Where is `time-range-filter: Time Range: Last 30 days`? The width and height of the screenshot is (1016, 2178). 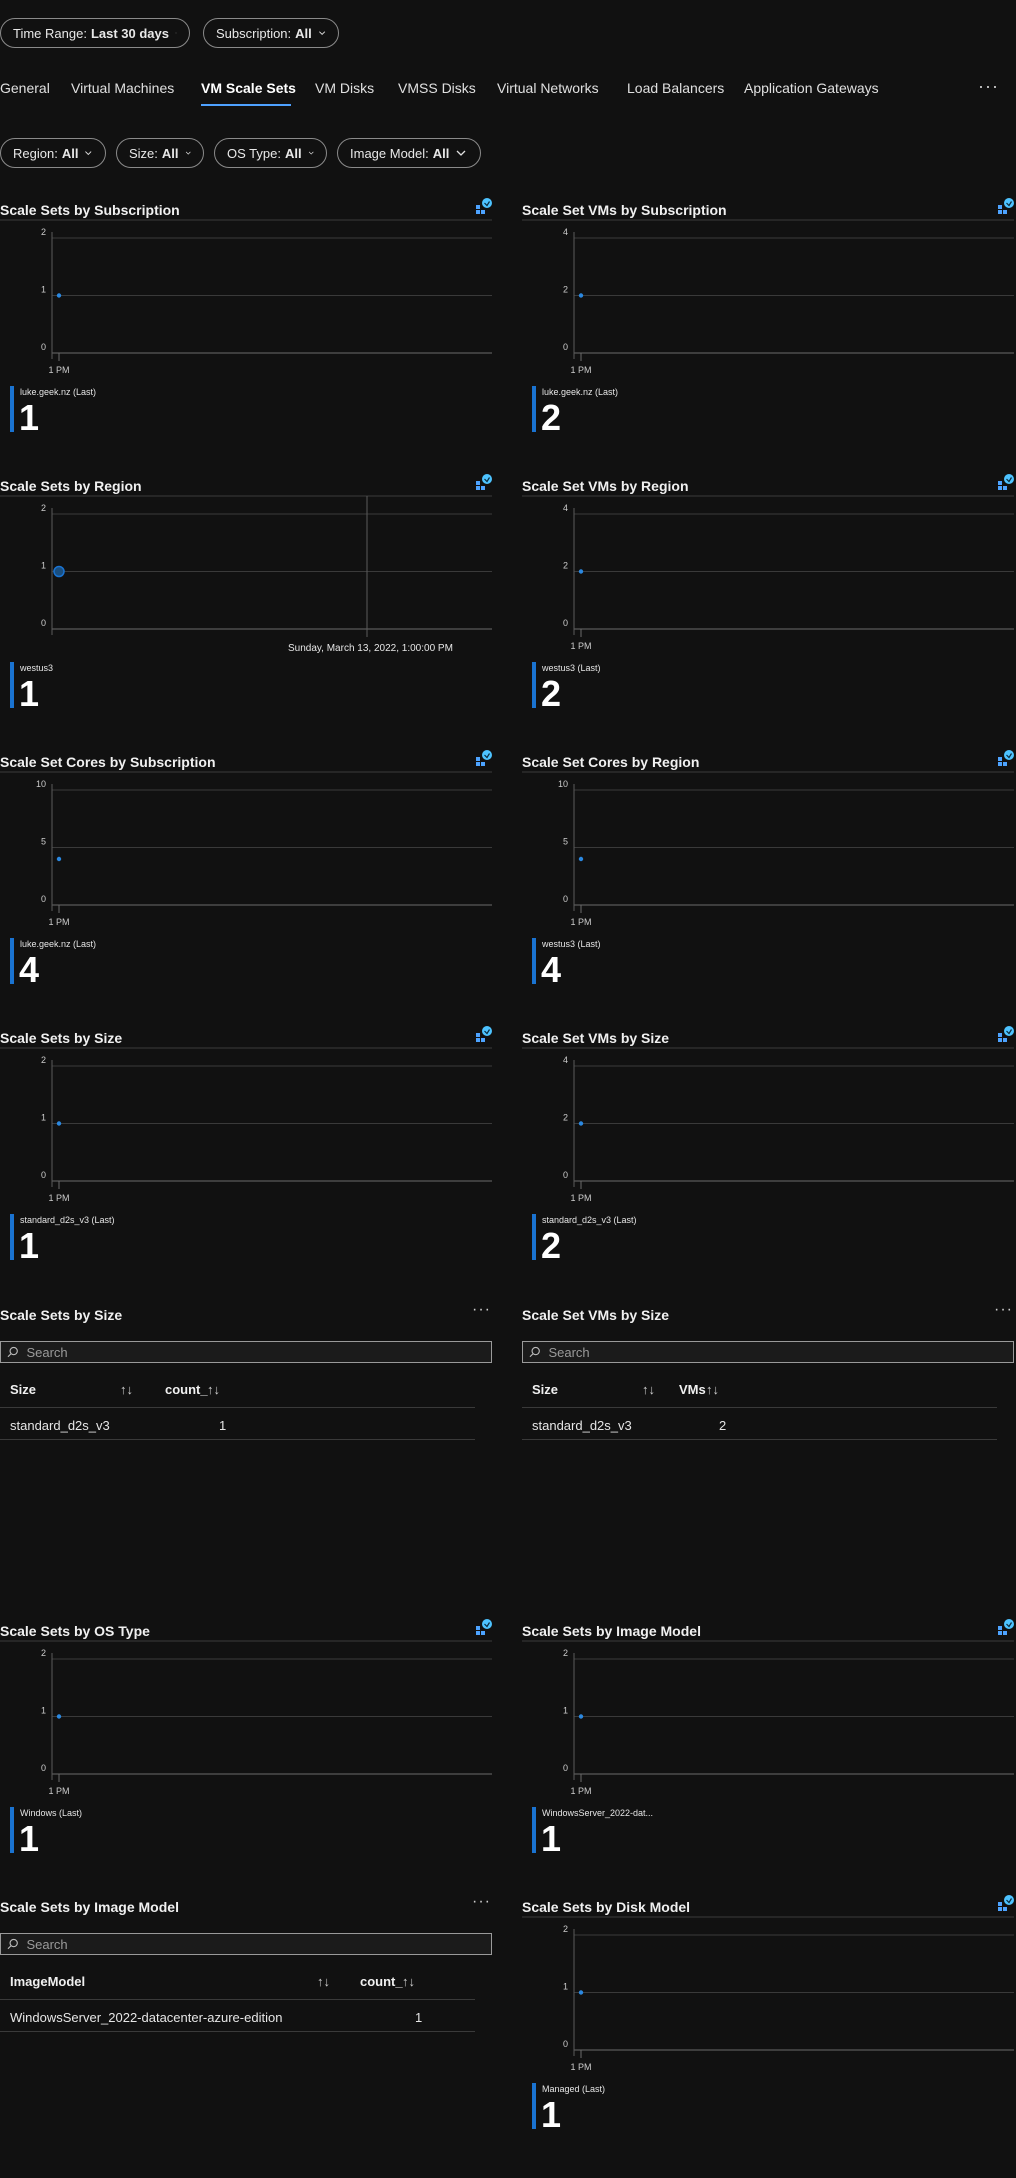 time-range-filter: Time Range: Last 30 days is located at coordinates (95, 33).